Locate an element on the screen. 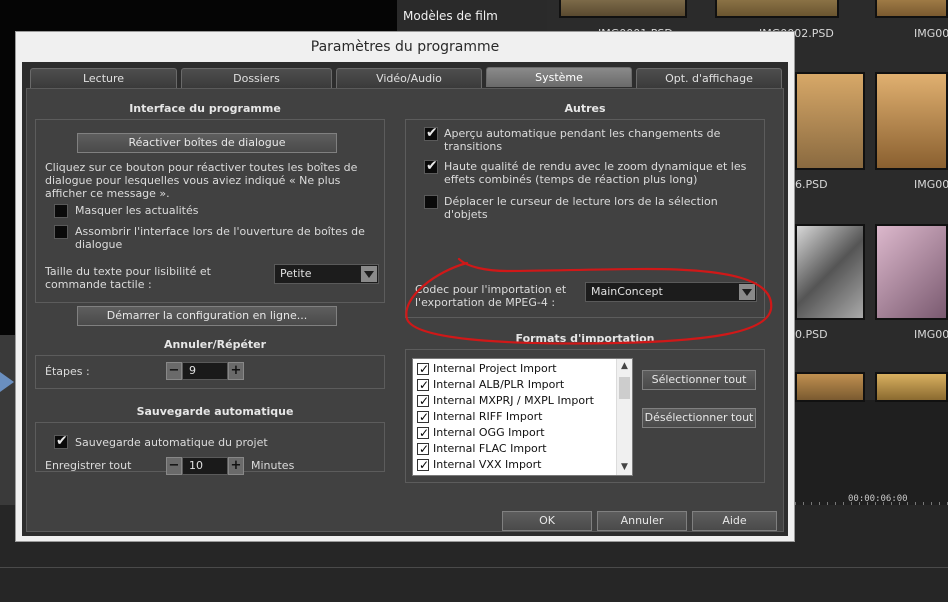 Image resolution: width=948 pixels, height=602 pixels. list-item: Internal VXX Import is located at coordinates (515, 465).